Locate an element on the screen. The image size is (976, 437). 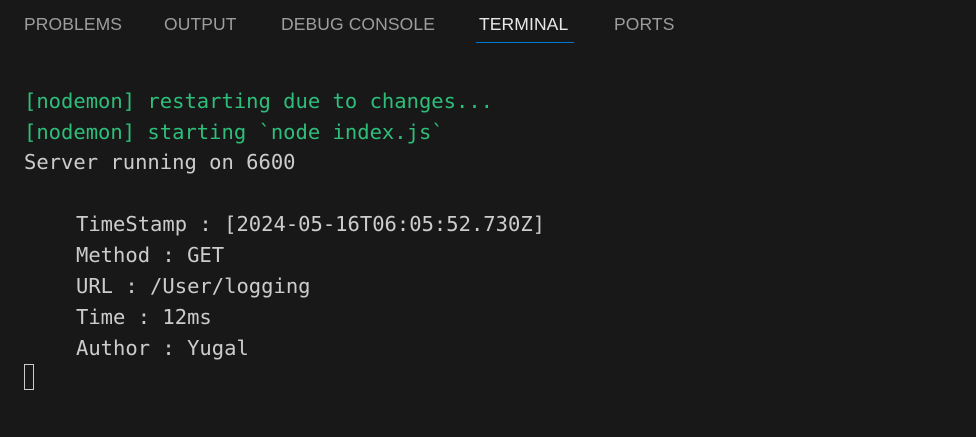
tab-output: OUTPUT is located at coordinates (200, 24).